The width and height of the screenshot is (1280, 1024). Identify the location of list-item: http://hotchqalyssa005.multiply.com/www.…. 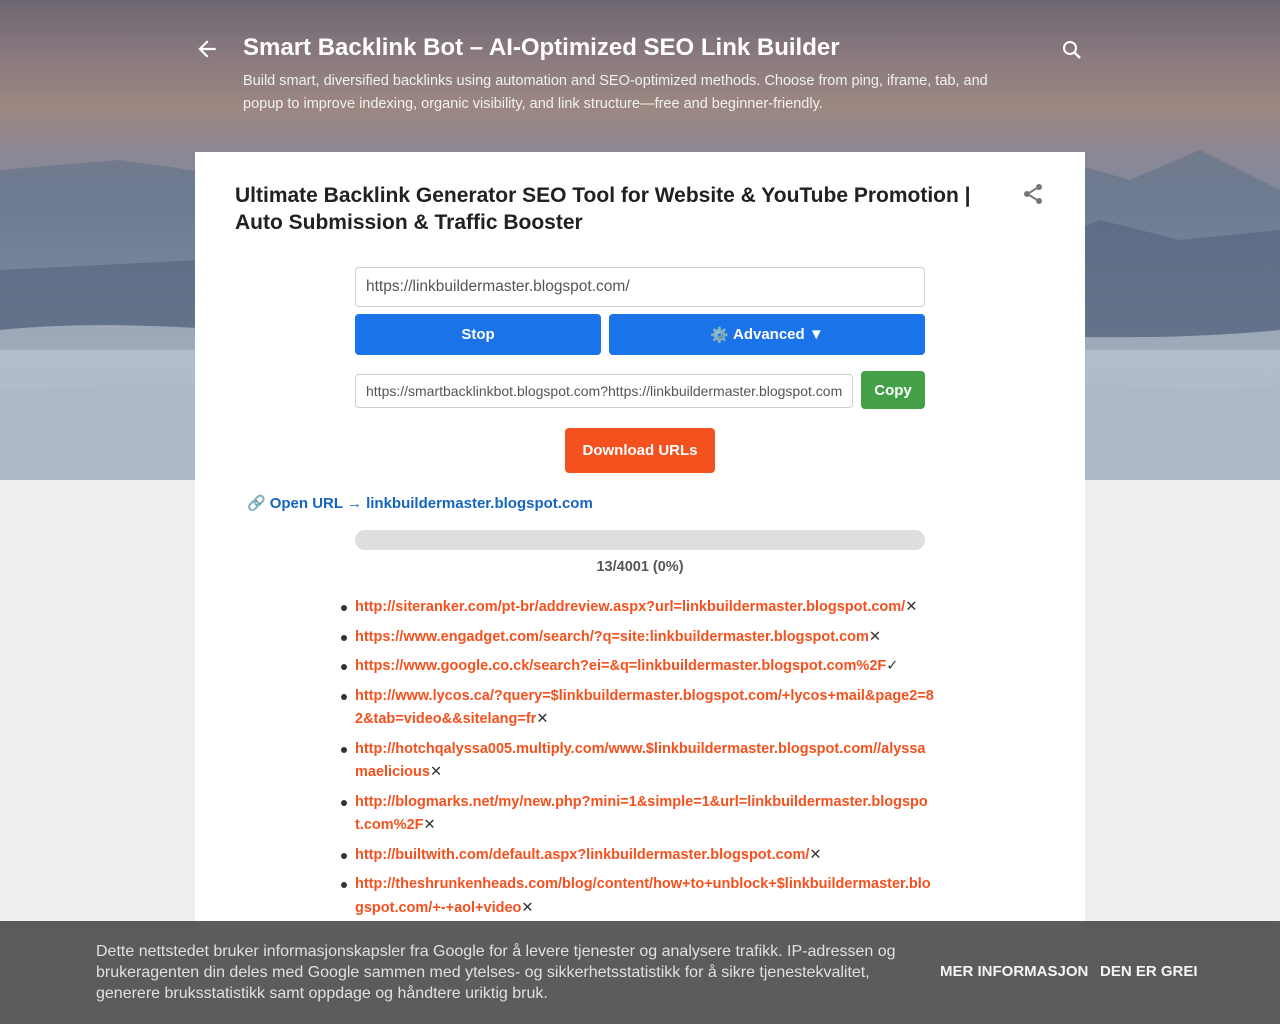
(638, 761).